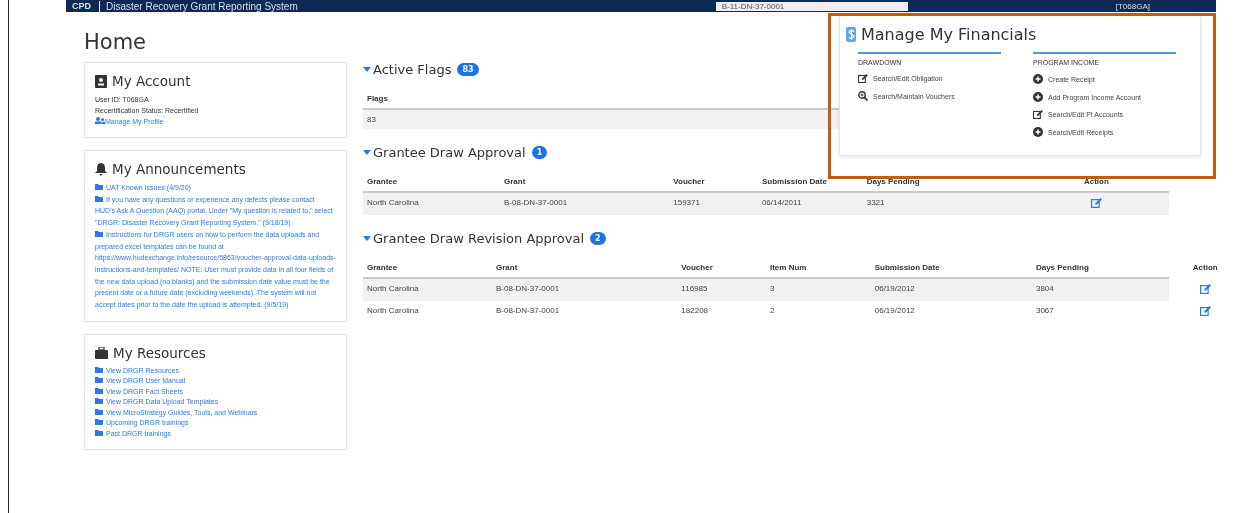 The image size is (1244, 513). Describe the element at coordinates (421, 69) in the screenshot. I see `section-toggle: Active Flags 83` at that location.